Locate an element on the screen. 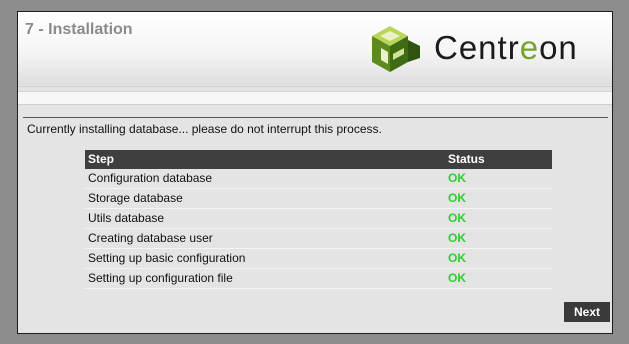  table-row: Setting up configuration file OK is located at coordinates (318, 279).